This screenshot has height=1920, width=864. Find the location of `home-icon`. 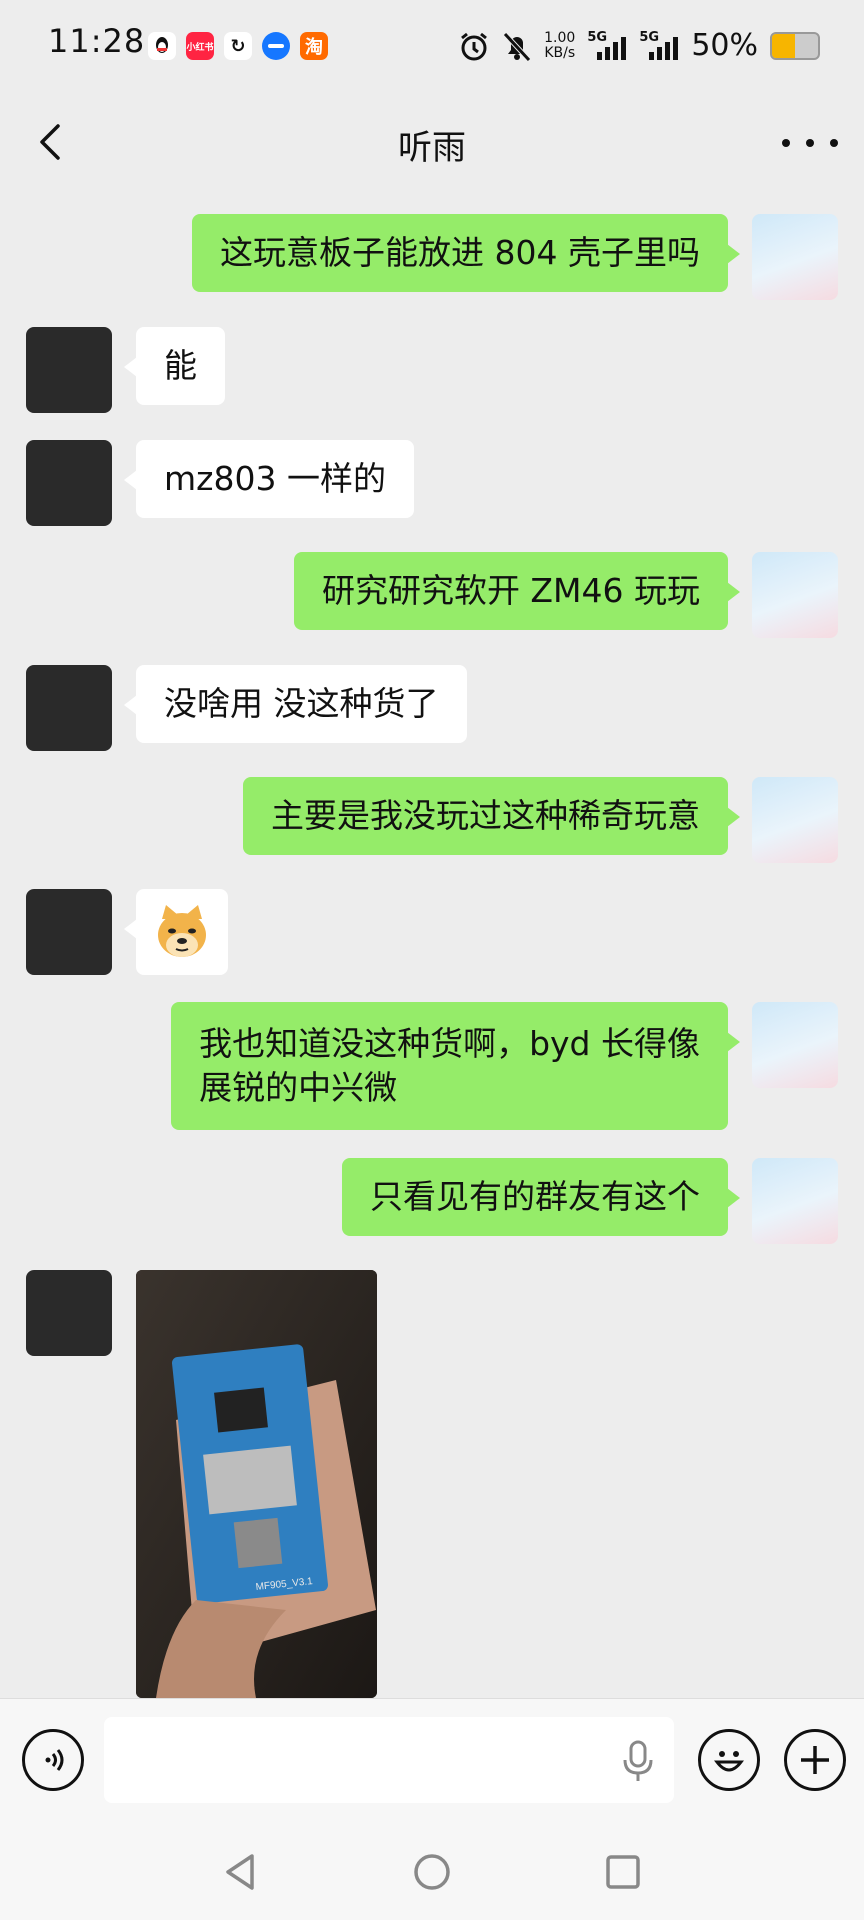

home-icon is located at coordinates (432, 1872).